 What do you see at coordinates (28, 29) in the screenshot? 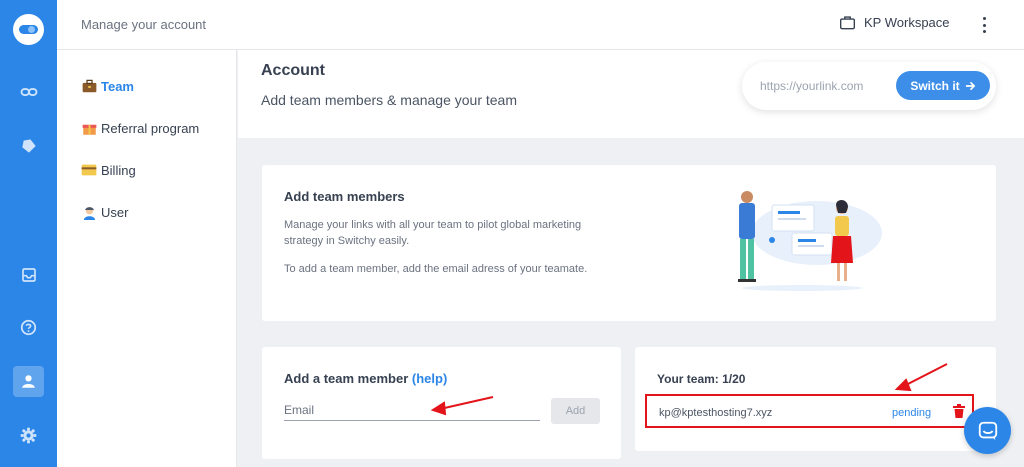
I see `logo-icon` at bounding box center [28, 29].